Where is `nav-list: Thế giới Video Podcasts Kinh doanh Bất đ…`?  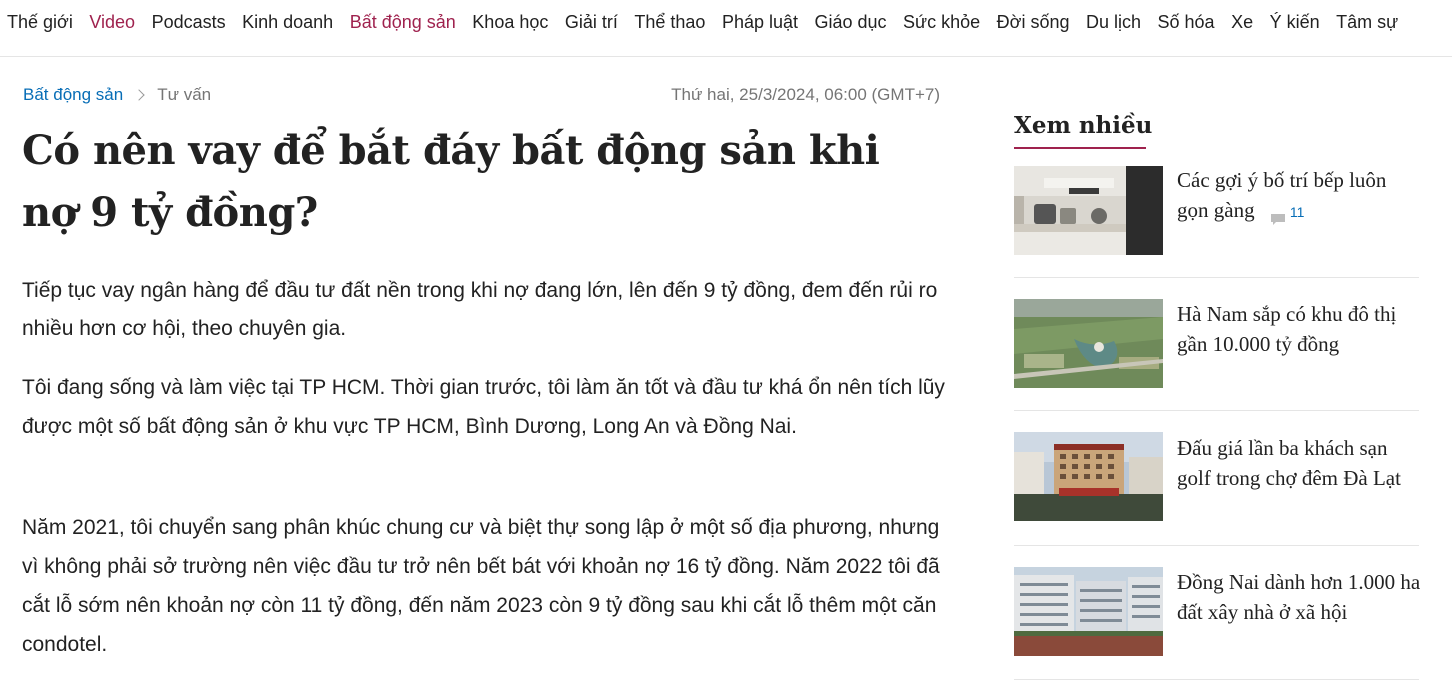 nav-list: Thế giới Video Podcasts Kinh doanh Bất đ… is located at coordinates (726, 22).